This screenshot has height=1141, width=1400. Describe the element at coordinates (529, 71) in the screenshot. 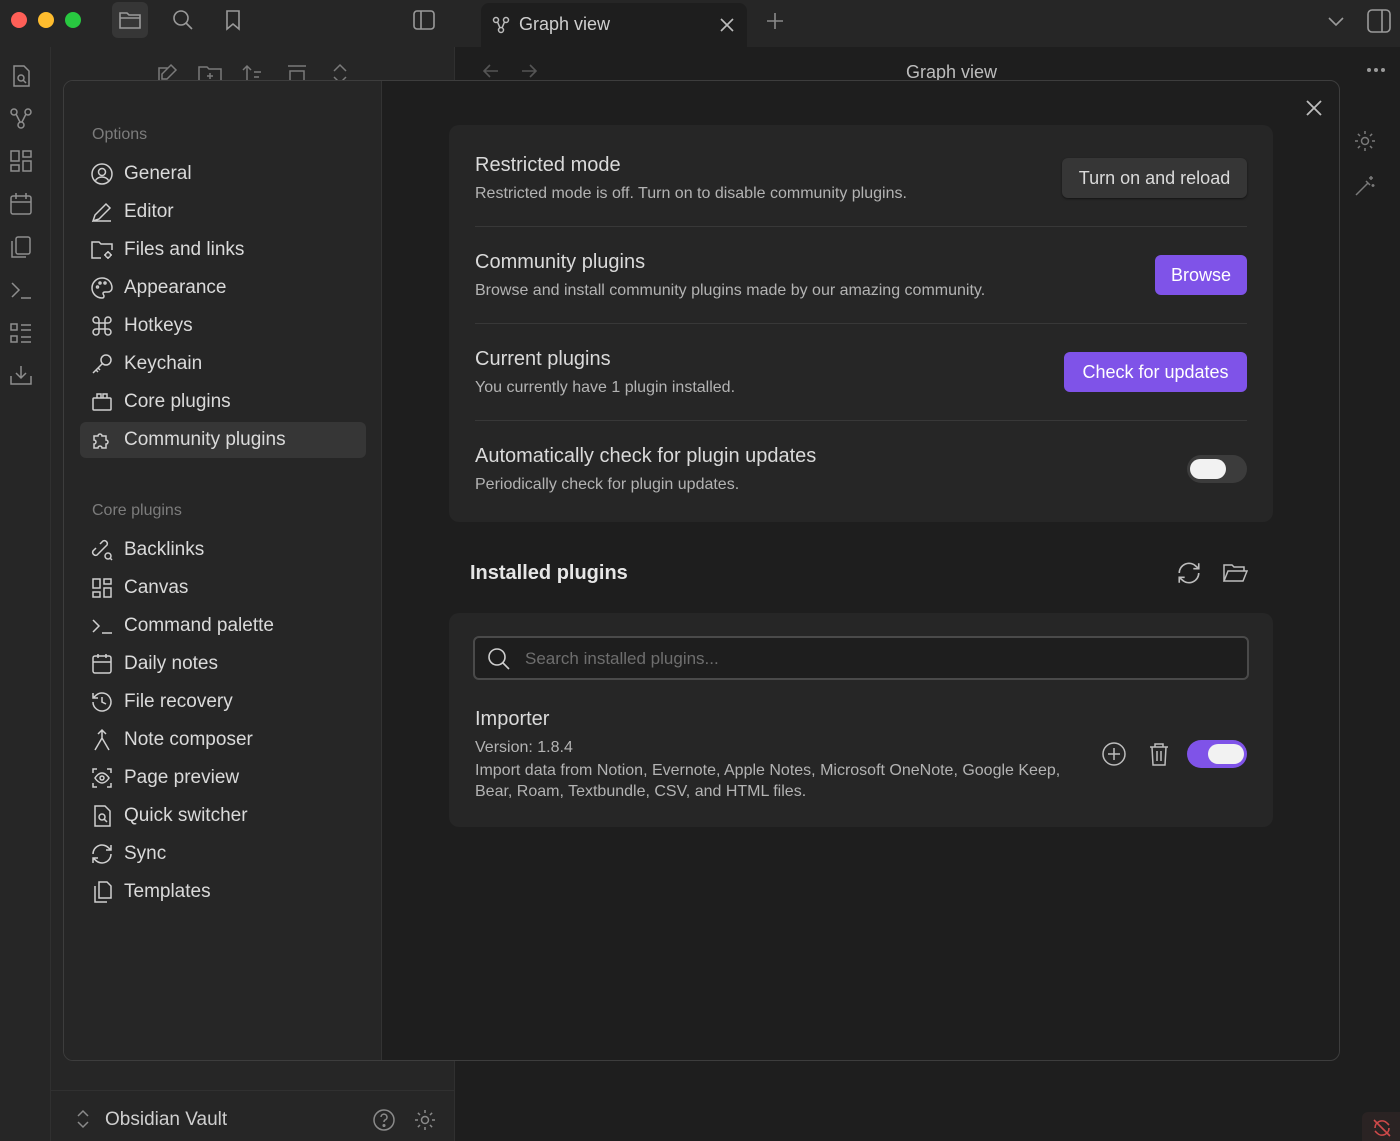

I see `forward-arrow-icon` at that location.